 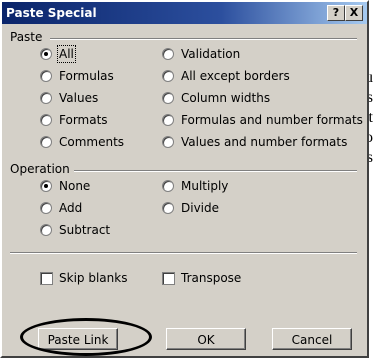 What do you see at coordinates (184, 13) in the screenshot?
I see `title-bar: Paste Special ? X` at bounding box center [184, 13].